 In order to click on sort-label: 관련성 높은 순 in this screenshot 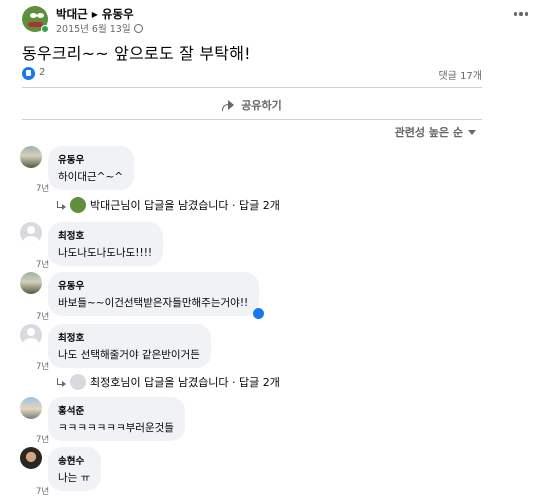, I will do `click(428, 132)`.